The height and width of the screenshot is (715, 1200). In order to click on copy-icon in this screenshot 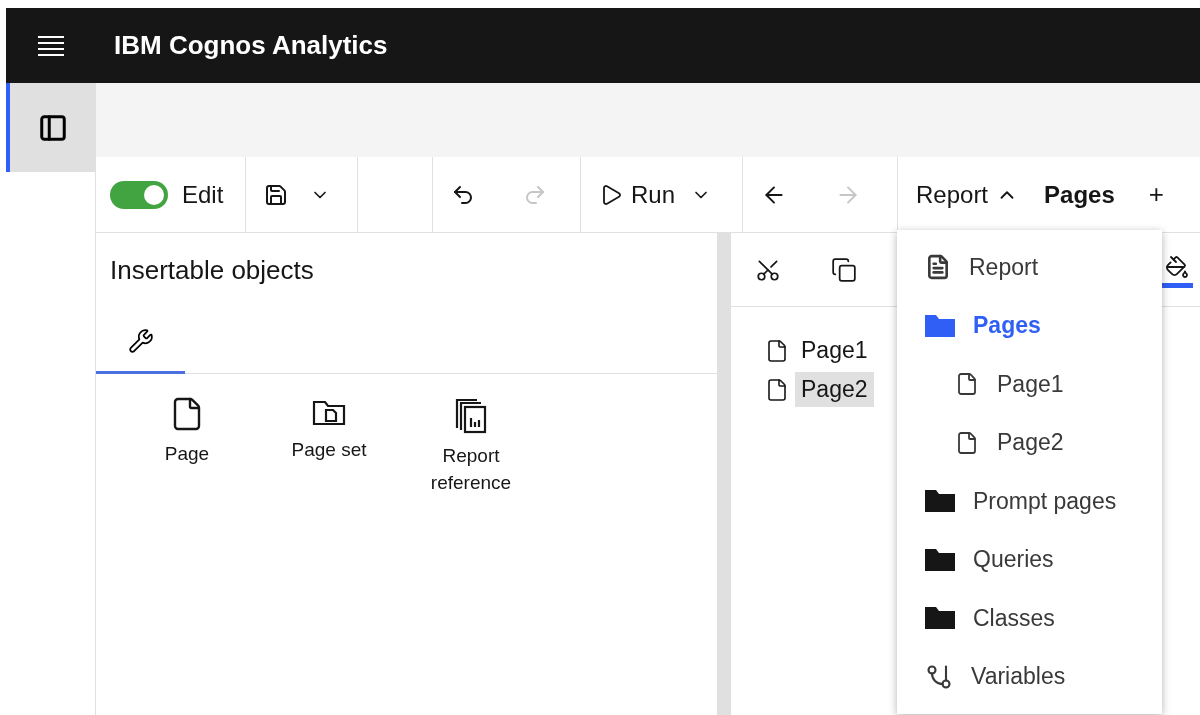, I will do `click(844, 269)`.